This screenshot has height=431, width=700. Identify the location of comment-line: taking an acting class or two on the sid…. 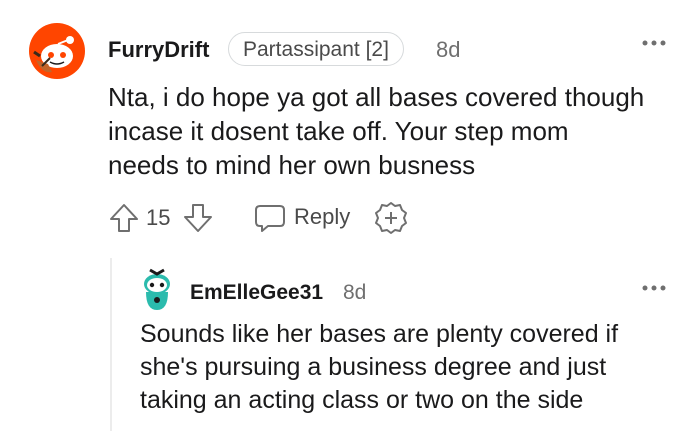
(362, 400).